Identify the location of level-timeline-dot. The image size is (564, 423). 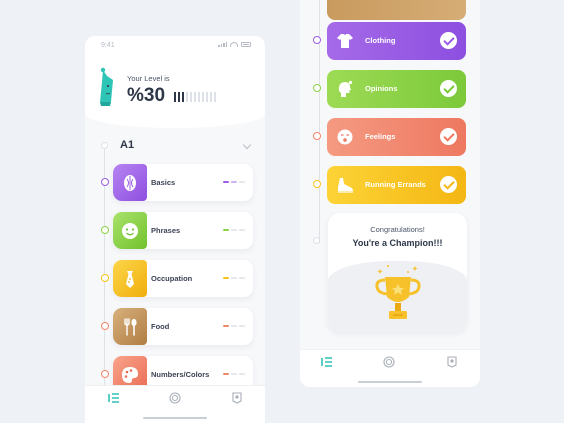
(104, 145).